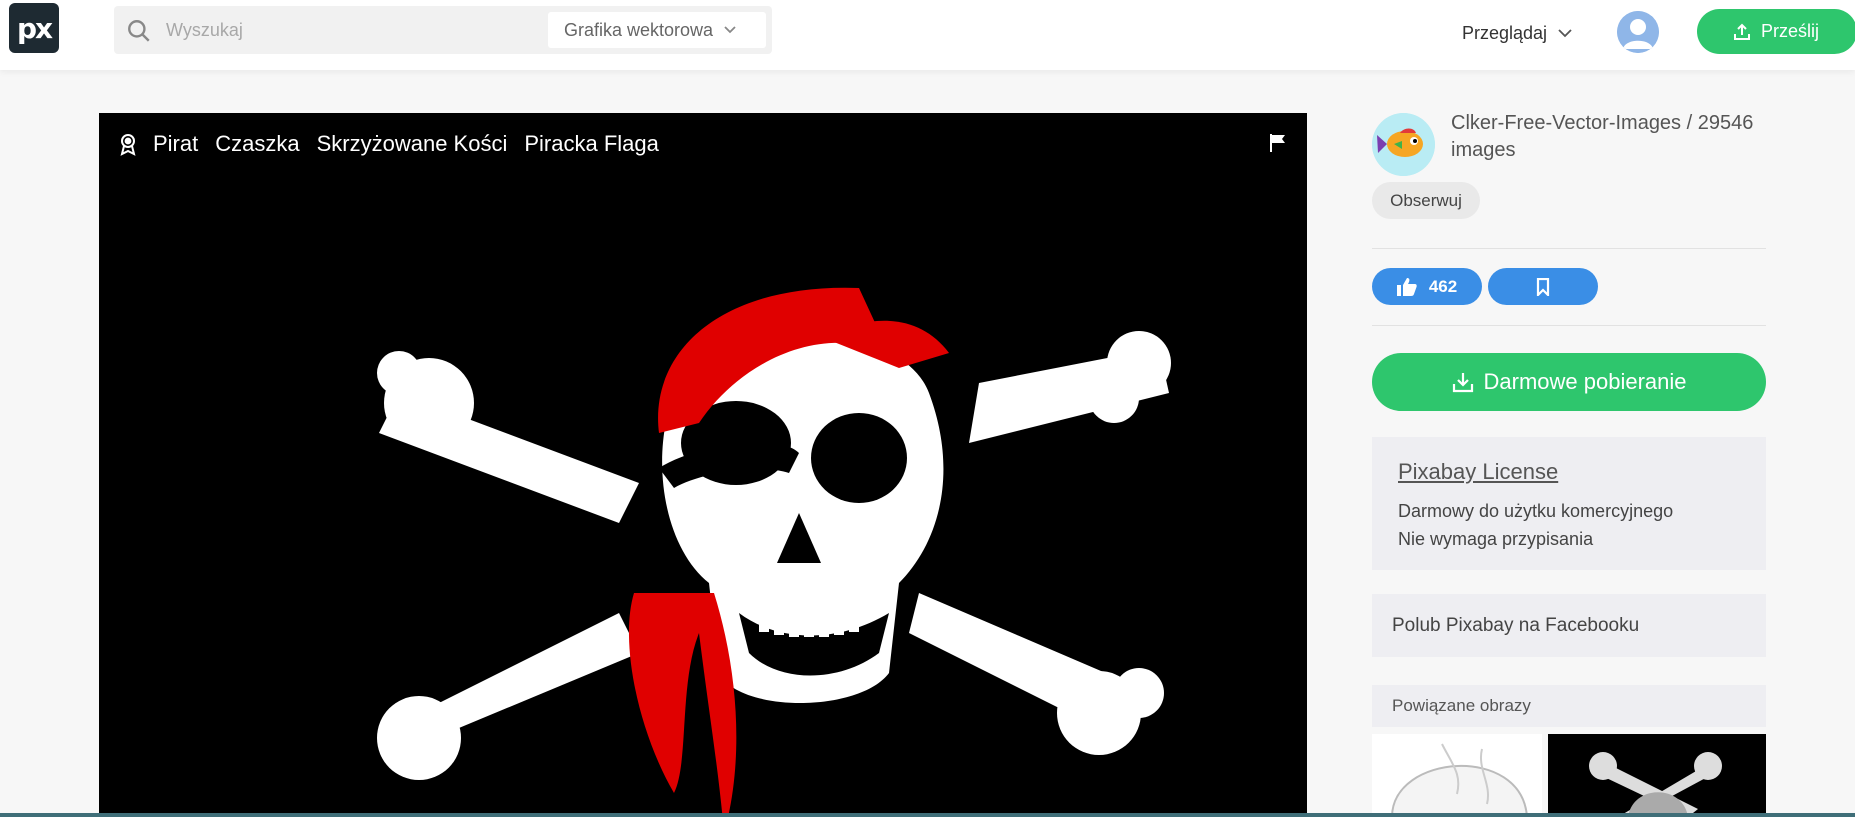  Describe the element at coordinates (1427, 286) in the screenshot. I see `like-button: 462` at that location.